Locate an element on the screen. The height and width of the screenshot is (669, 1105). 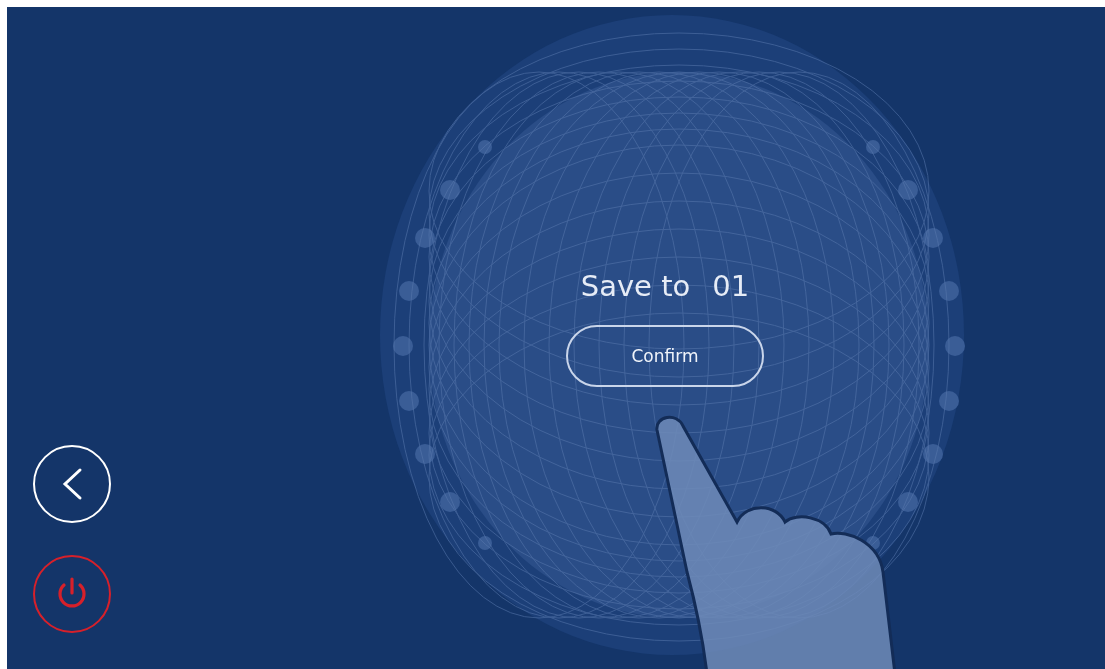
chevron-left-icon is located at coordinates (72, 484).